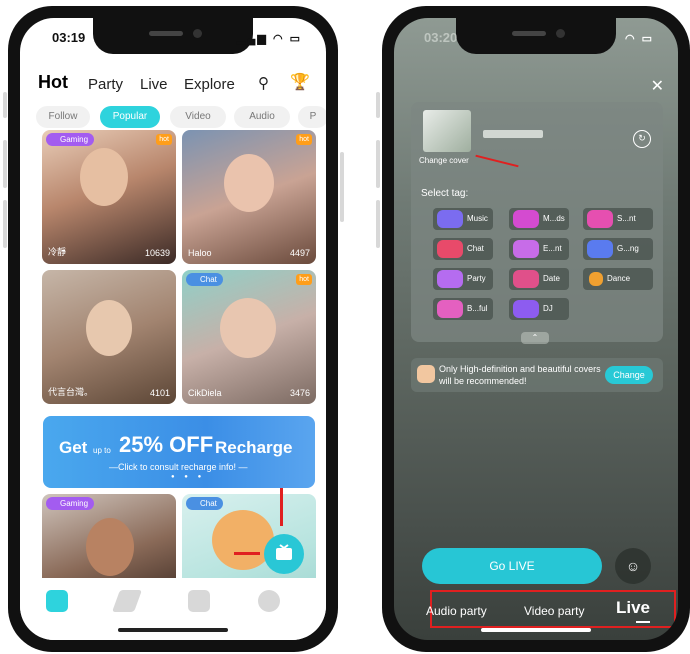 This screenshot has height=654, width=690. Describe the element at coordinates (5, 224) in the screenshot. I see `side-button` at that location.